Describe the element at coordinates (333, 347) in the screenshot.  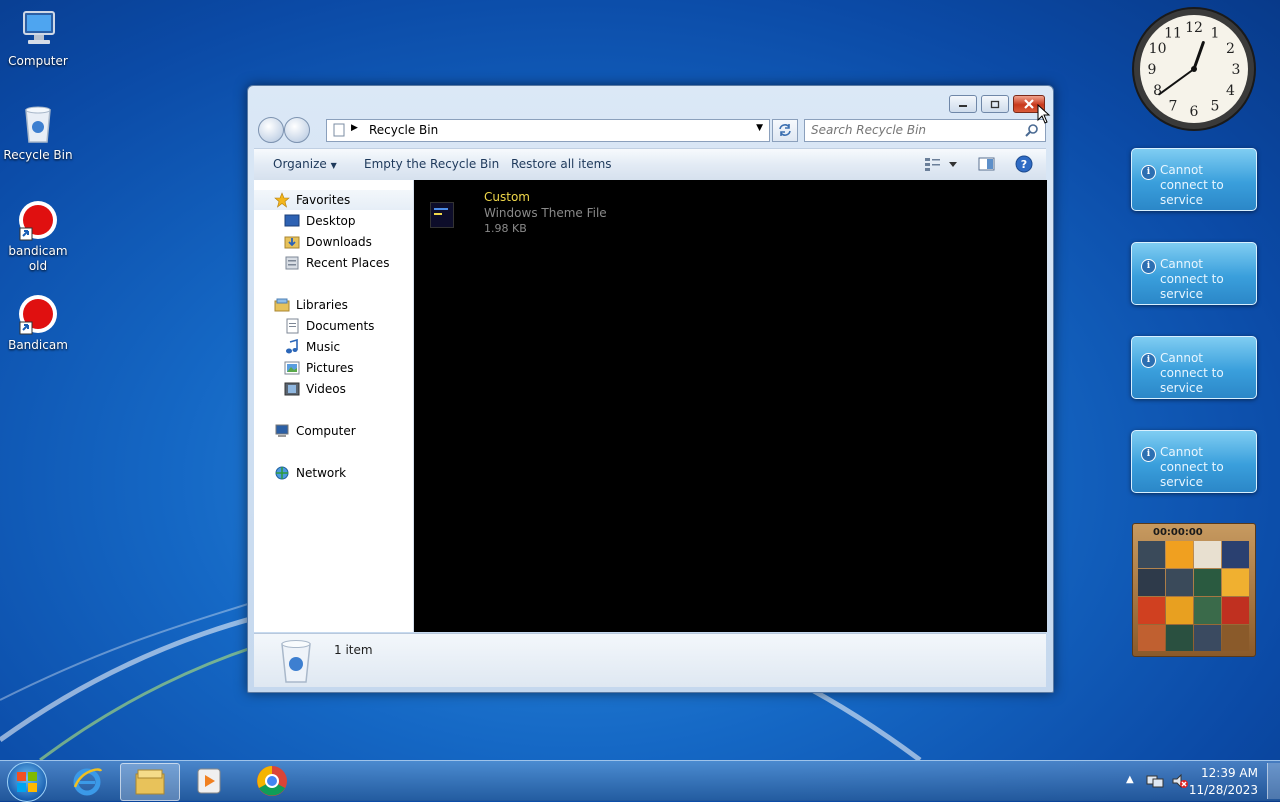
I see `nav-music: Music` at that location.